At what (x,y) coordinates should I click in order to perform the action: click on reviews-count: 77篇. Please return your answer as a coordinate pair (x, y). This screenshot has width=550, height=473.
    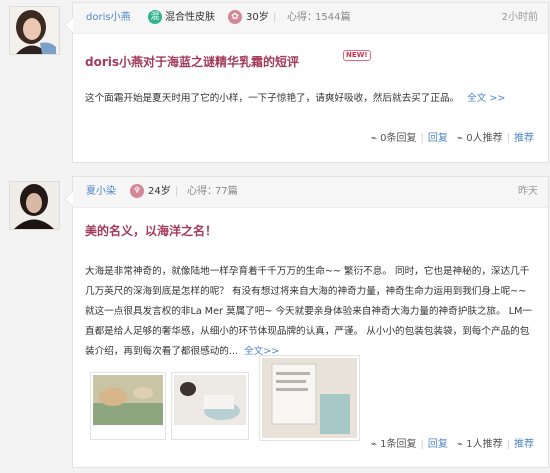
    Looking at the image, I should click on (226, 191).